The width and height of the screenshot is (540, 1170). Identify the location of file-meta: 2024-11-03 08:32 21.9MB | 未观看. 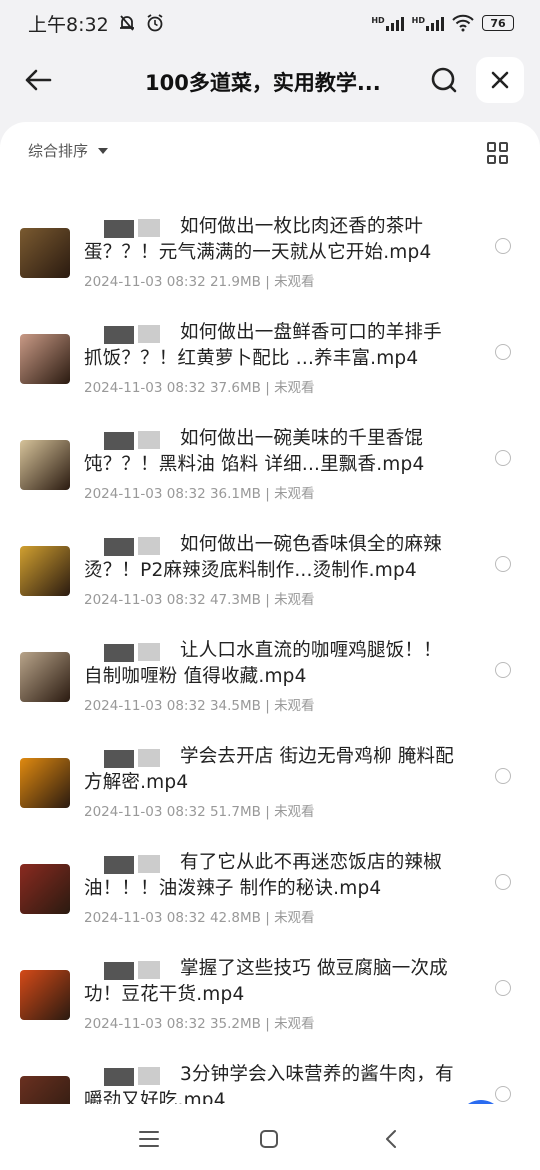
(199, 282).